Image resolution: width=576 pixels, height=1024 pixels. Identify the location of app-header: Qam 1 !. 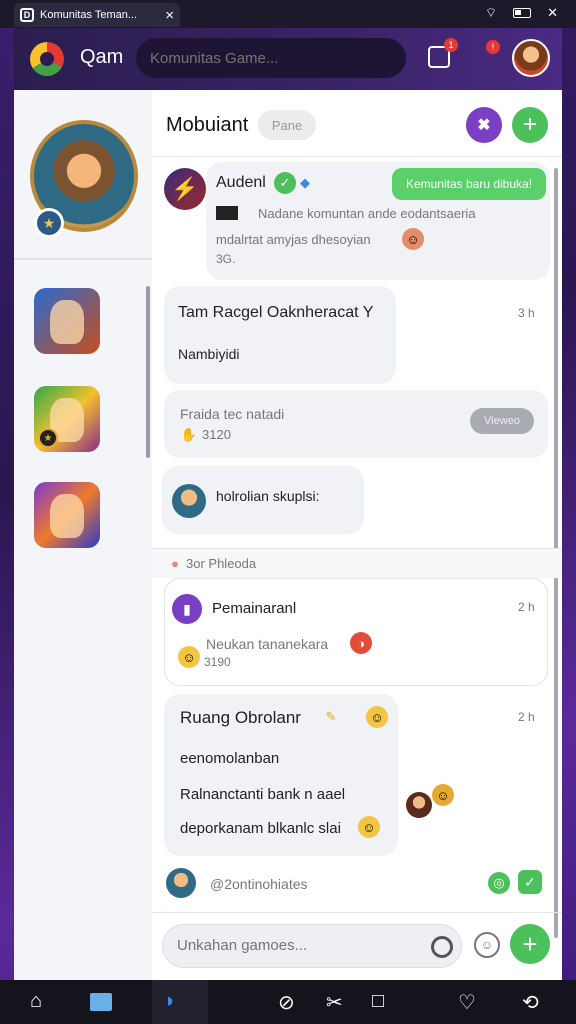
(288, 59).